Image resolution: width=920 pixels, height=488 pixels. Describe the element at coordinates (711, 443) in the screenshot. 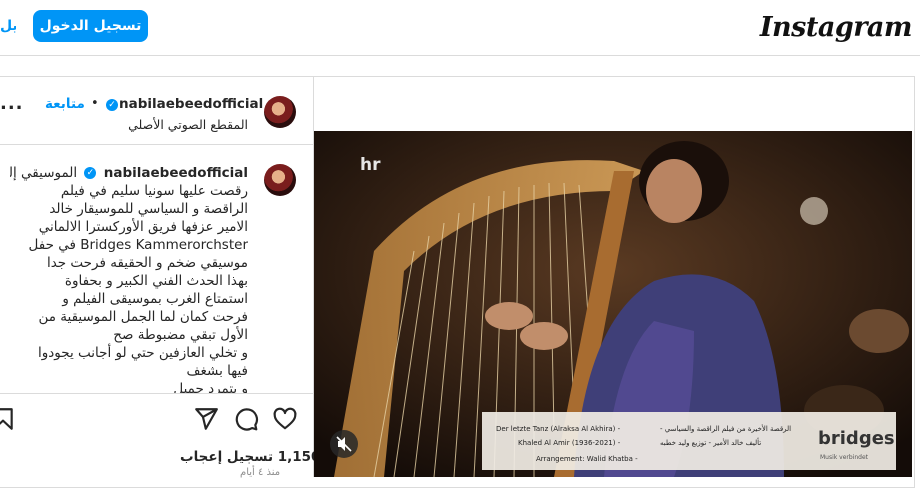

I see `banner-composer-arabic: تأليف خالد الأمير - توزيع وليد خطبه` at that location.